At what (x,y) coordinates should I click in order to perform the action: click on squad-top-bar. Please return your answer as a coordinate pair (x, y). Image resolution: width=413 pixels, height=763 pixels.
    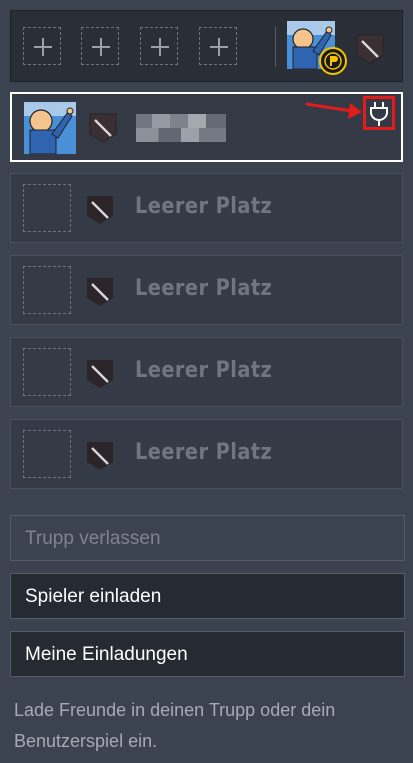
    Looking at the image, I should click on (206, 46).